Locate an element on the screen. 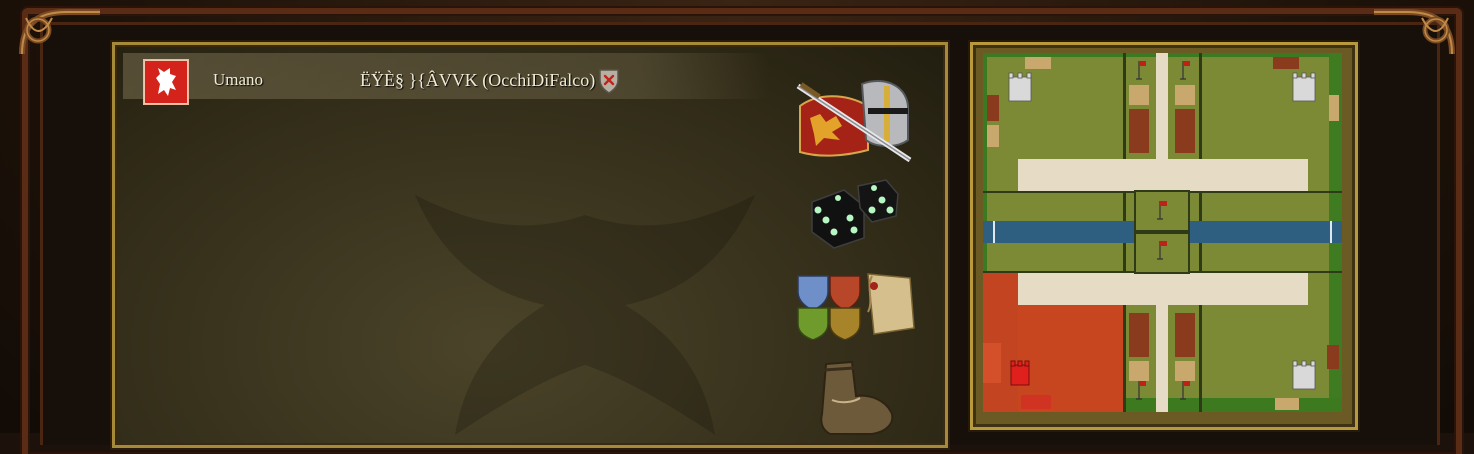 The image size is (1474, 454). player-name-label: ËŸÈ§ }{ÂVVK (OcchiDiFalco) is located at coordinates (478, 80).